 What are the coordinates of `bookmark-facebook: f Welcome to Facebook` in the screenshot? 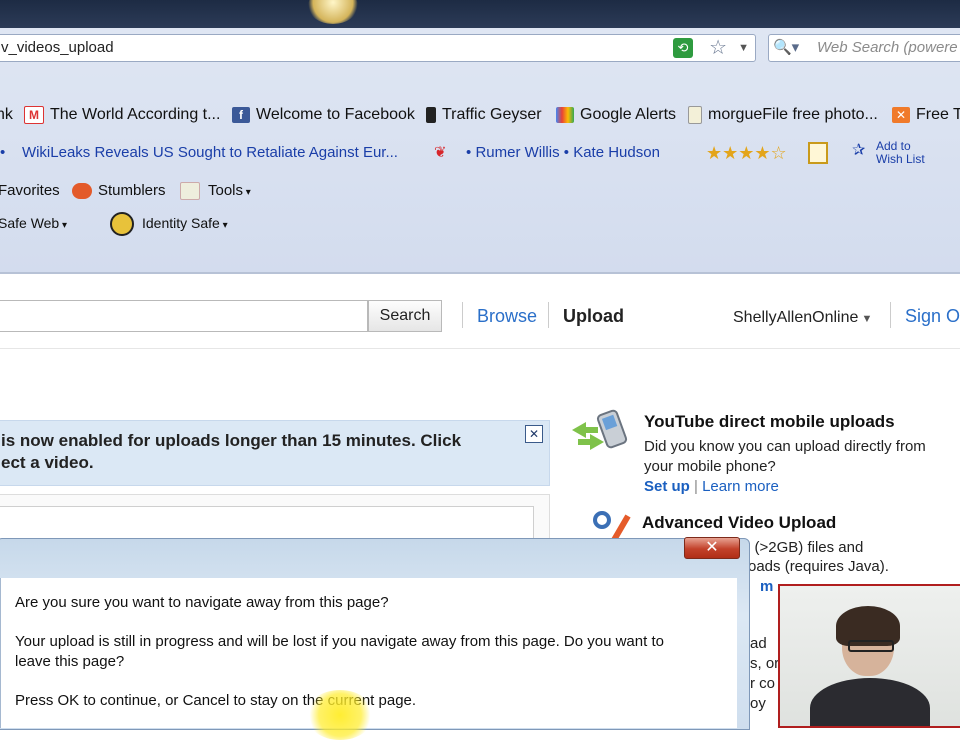 It's located at (323, 115).